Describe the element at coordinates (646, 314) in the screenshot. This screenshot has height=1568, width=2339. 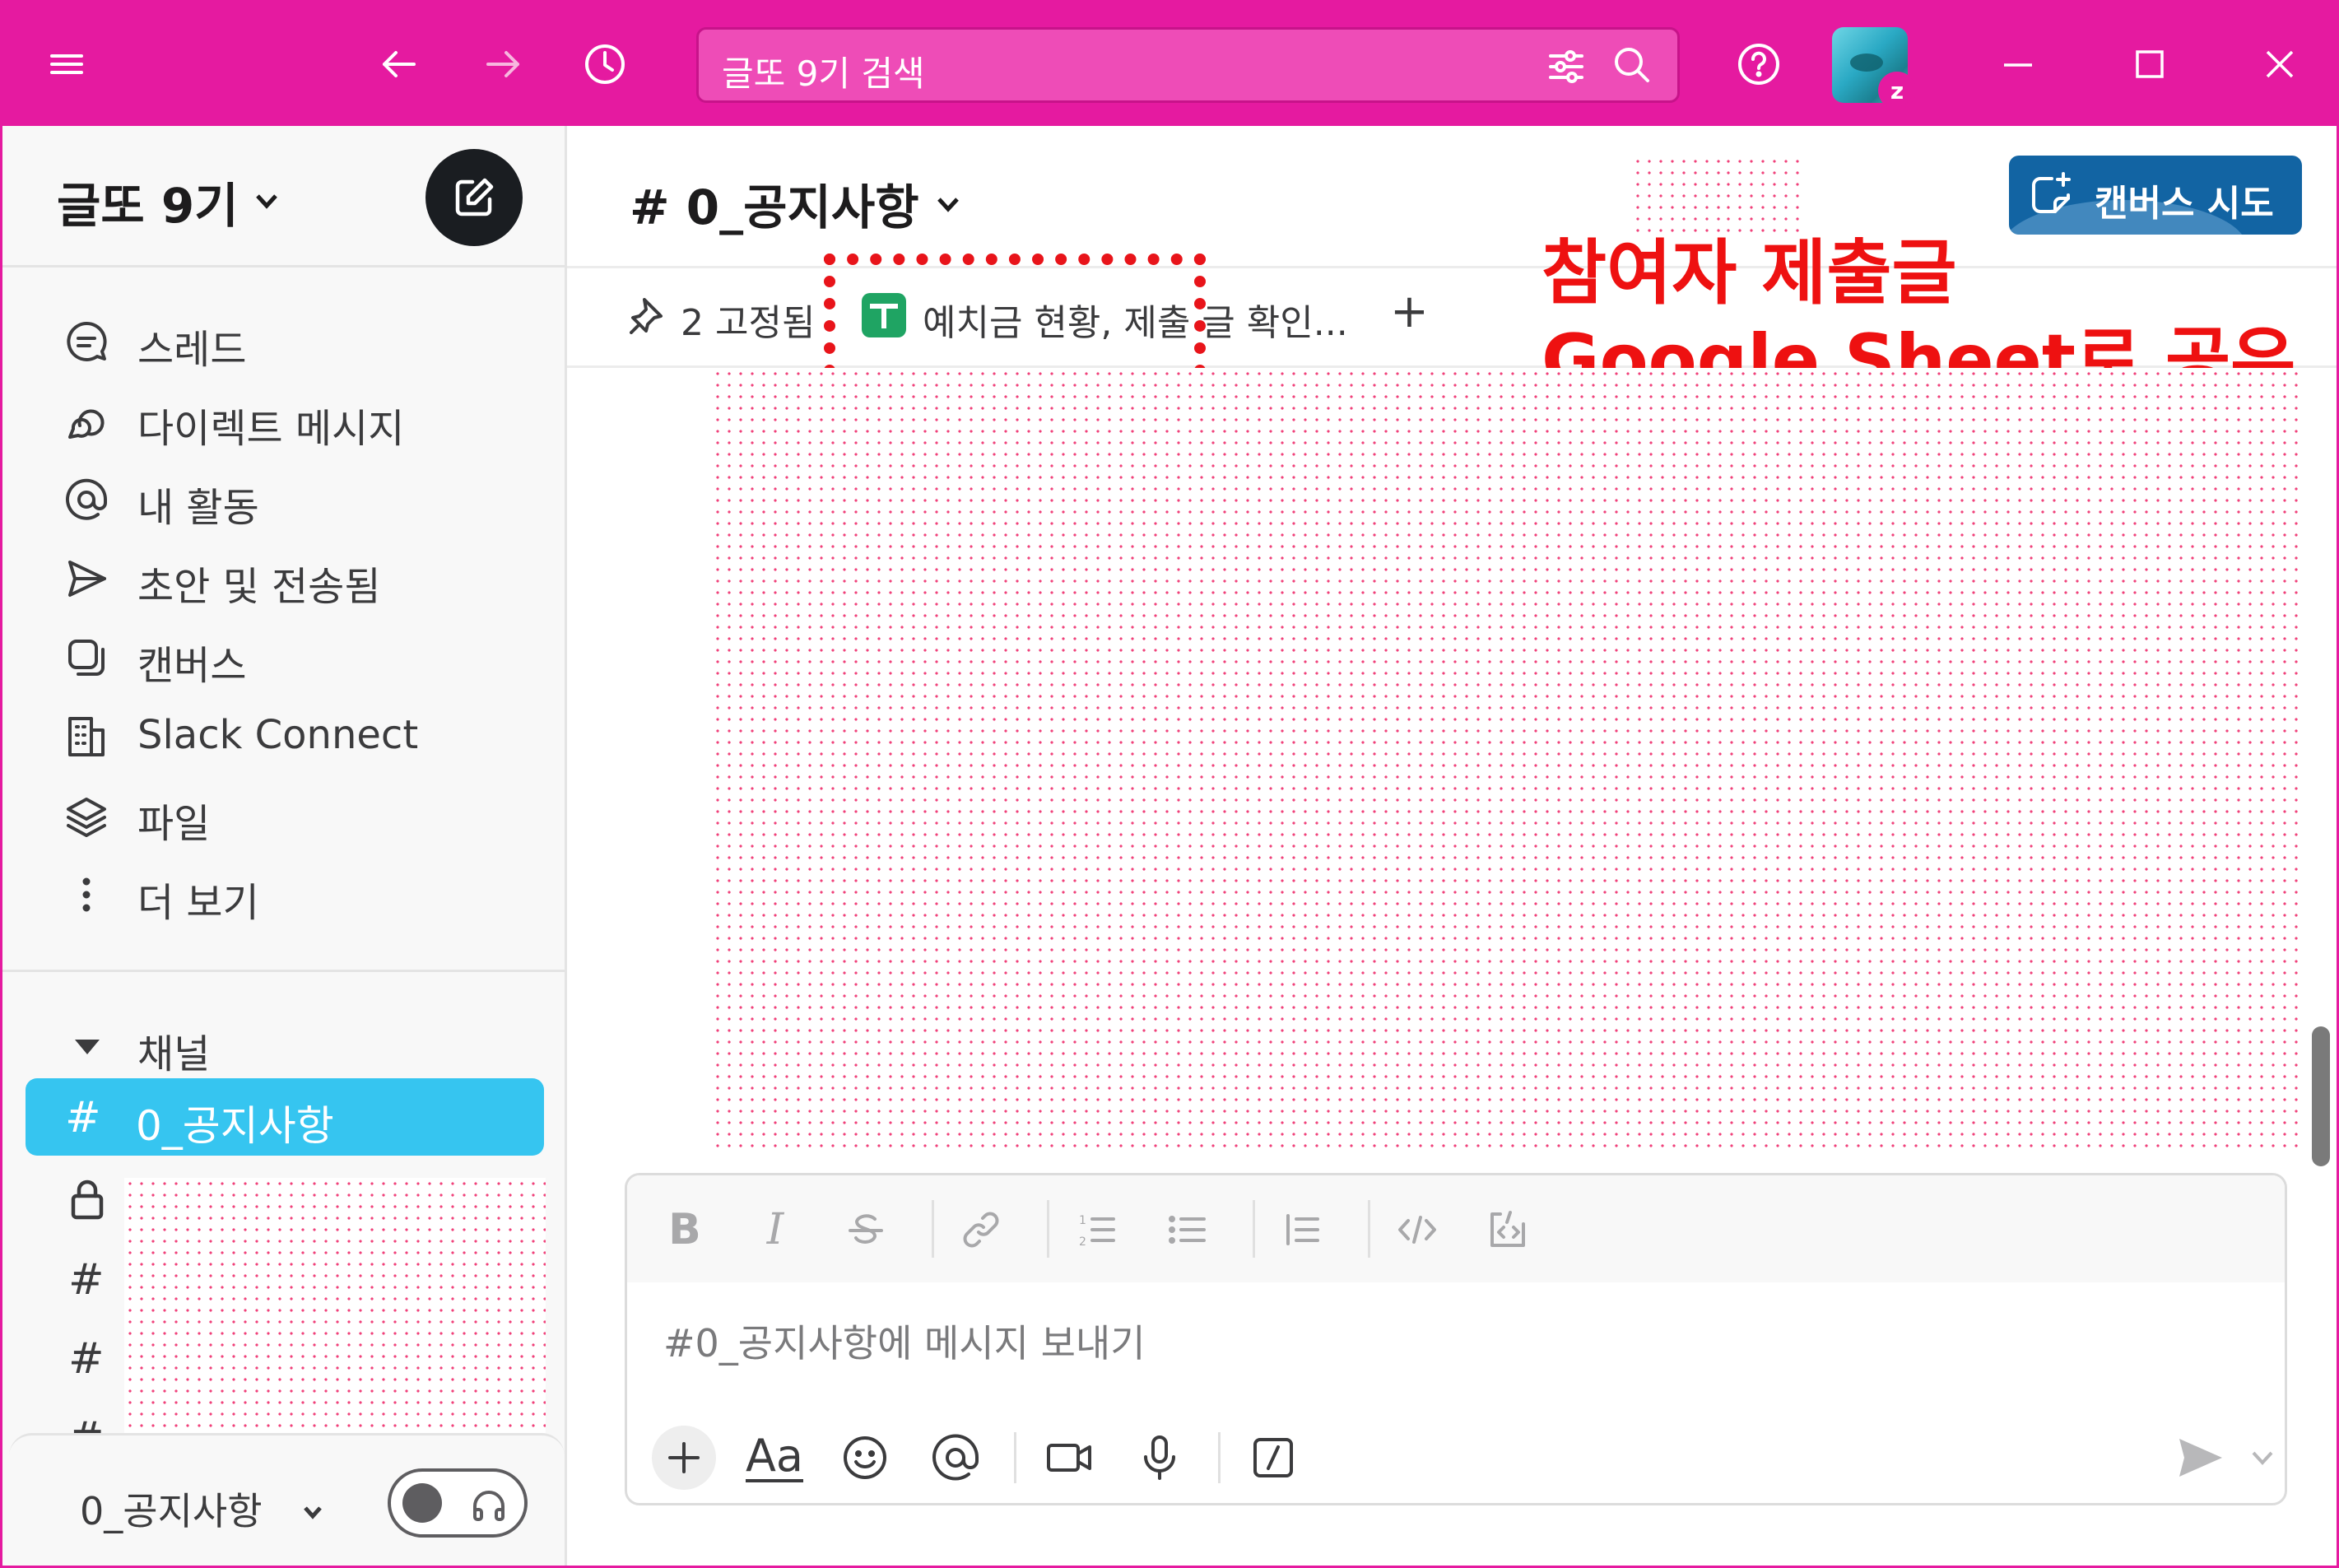
I see `pin-icon` at that location.